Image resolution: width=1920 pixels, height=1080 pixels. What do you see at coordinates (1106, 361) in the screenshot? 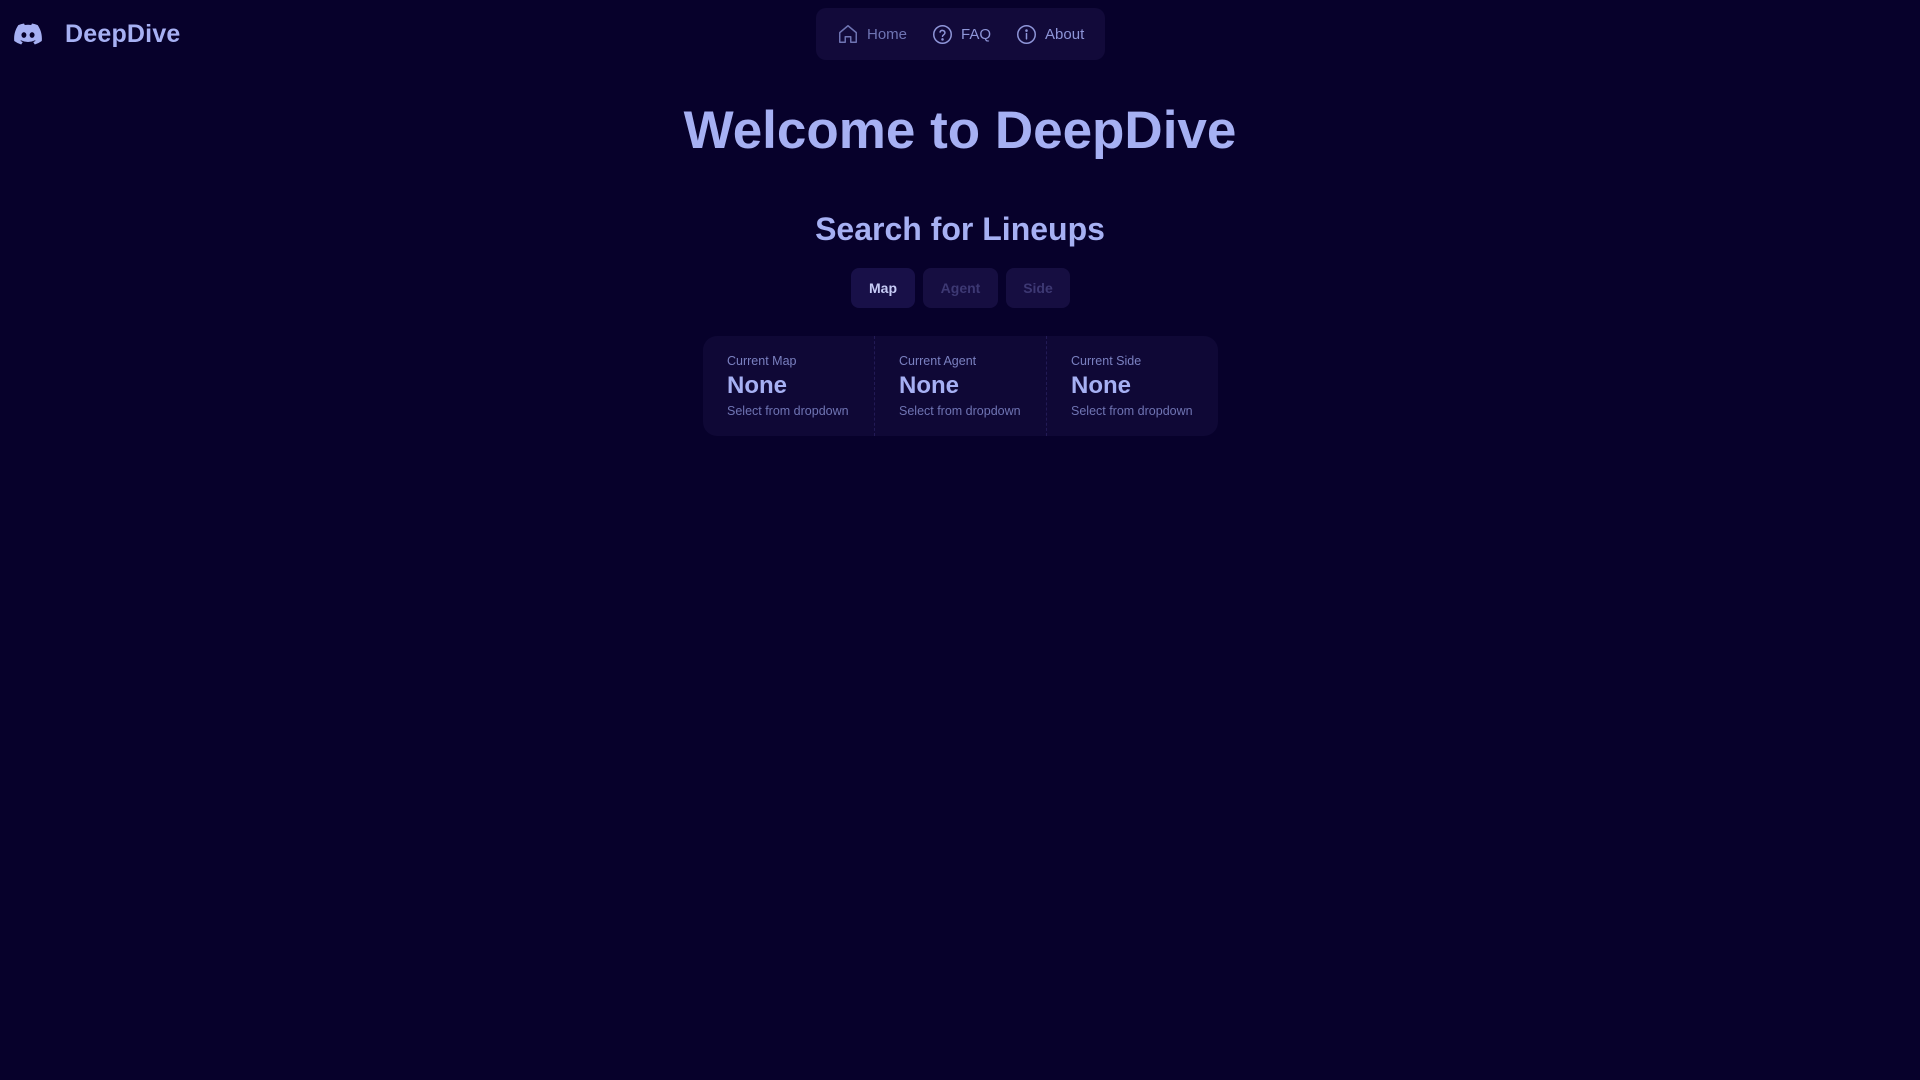
I see `stat-title: Current Side` at bounding box center [1106, 361].